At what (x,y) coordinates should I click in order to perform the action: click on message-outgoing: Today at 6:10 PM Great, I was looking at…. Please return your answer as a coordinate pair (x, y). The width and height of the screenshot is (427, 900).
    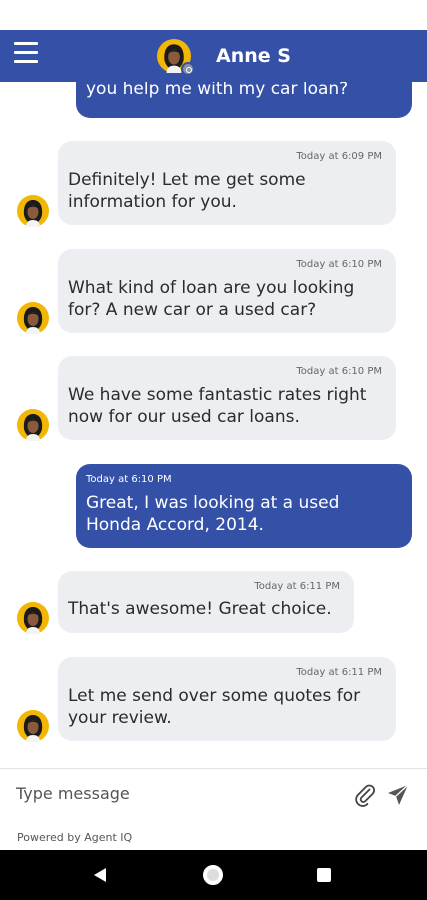
    Looking at the image, I should click on (244, 506).